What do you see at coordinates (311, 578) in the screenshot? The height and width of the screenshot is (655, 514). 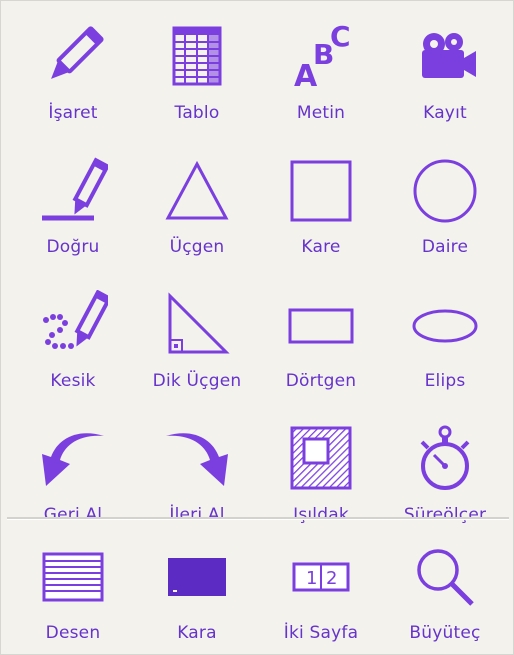 I see `page-number: 1` at bounding box center [311, 578].